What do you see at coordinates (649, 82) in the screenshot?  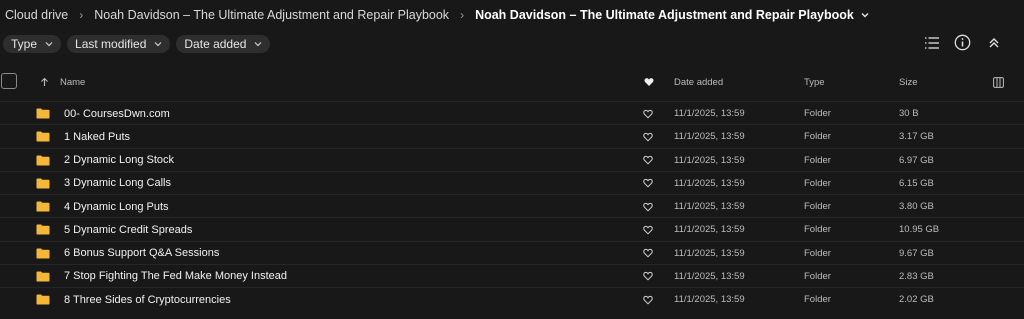 I see `favourite-heart-icon` at bounding box center [649, 82].